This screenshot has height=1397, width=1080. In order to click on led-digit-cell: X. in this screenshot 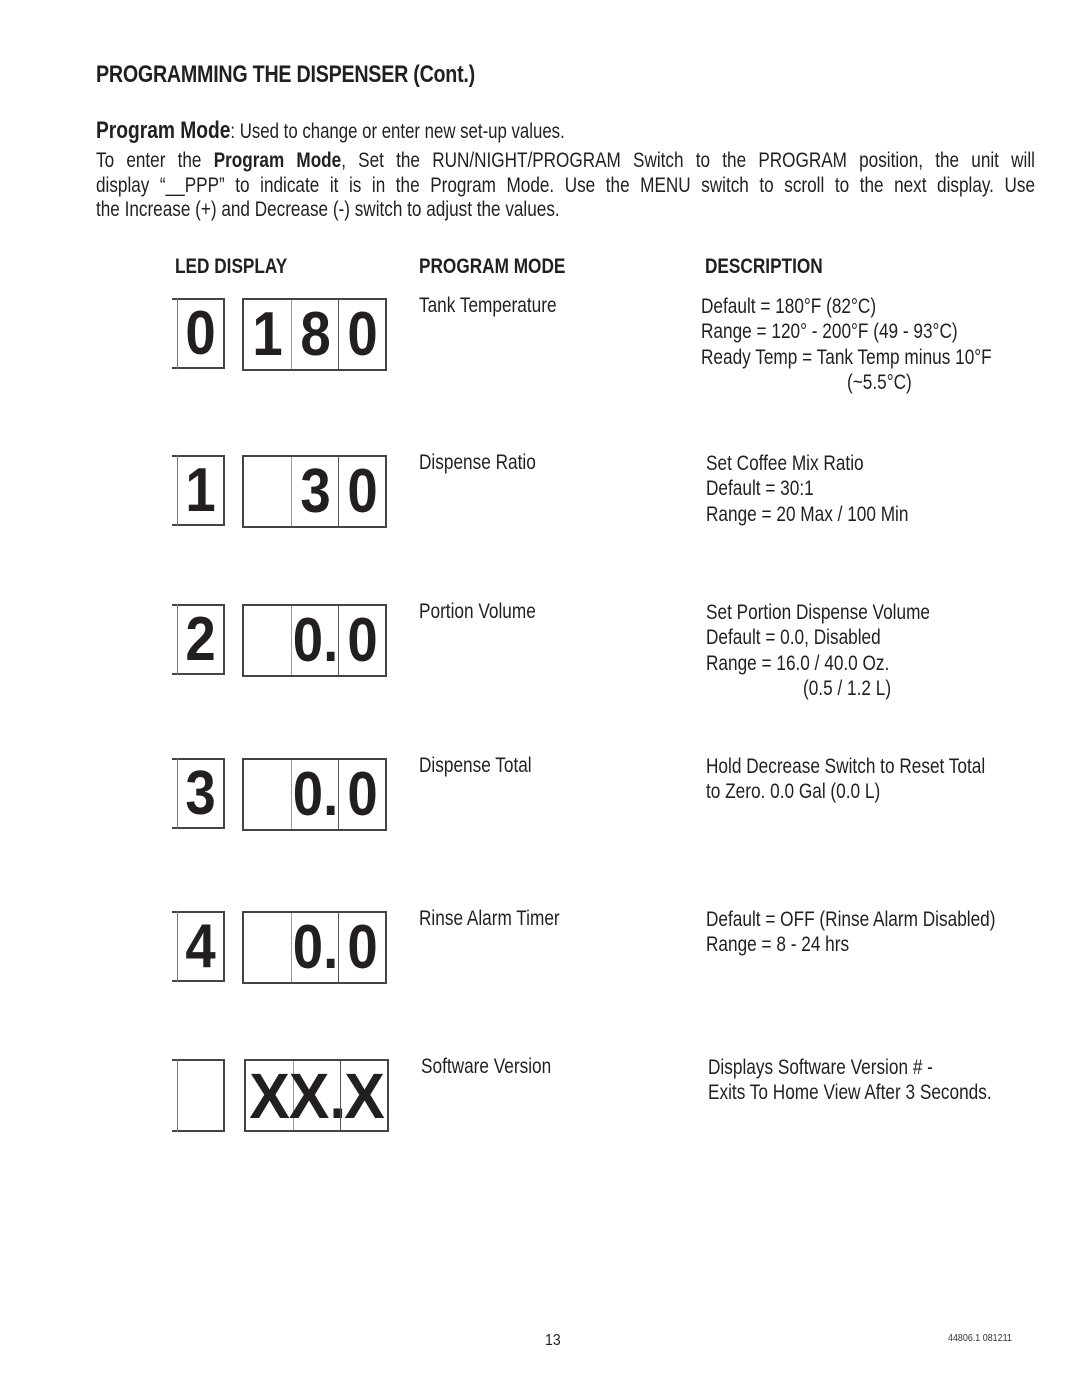, I will do `click(317, 1095)`.